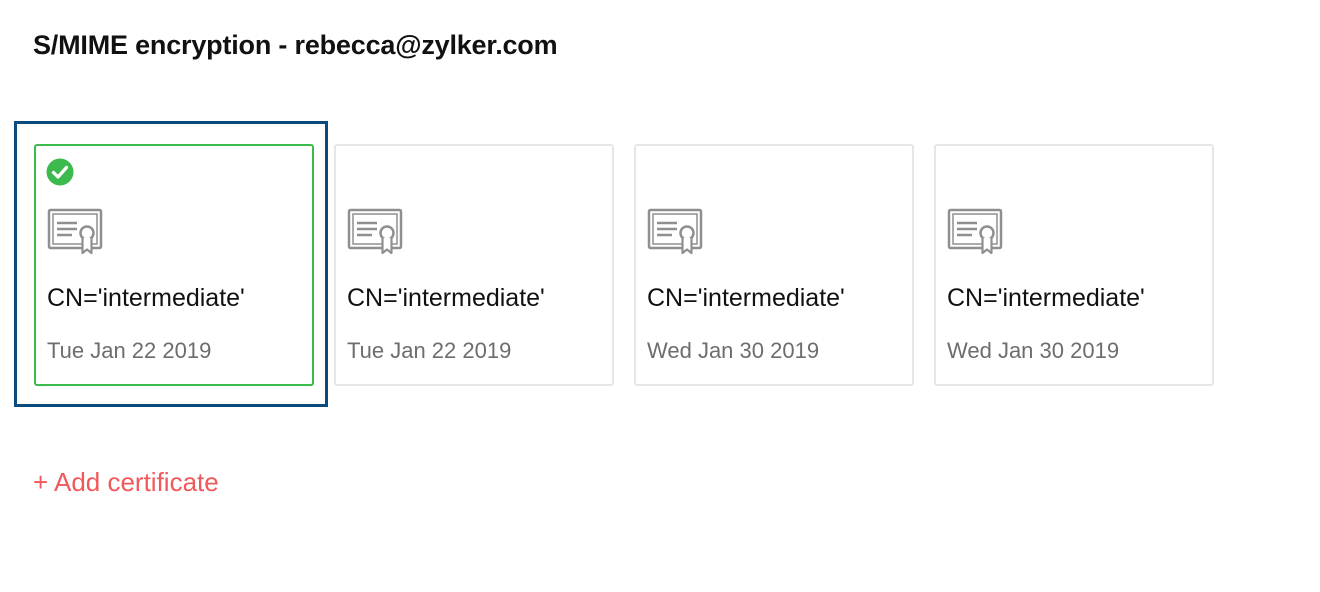 Image resolution: width=1320 pixels, height=592 pixels. Describe the element at coordinates (60, 172) in the screenshot. I see `check-circle-icon` at that location.